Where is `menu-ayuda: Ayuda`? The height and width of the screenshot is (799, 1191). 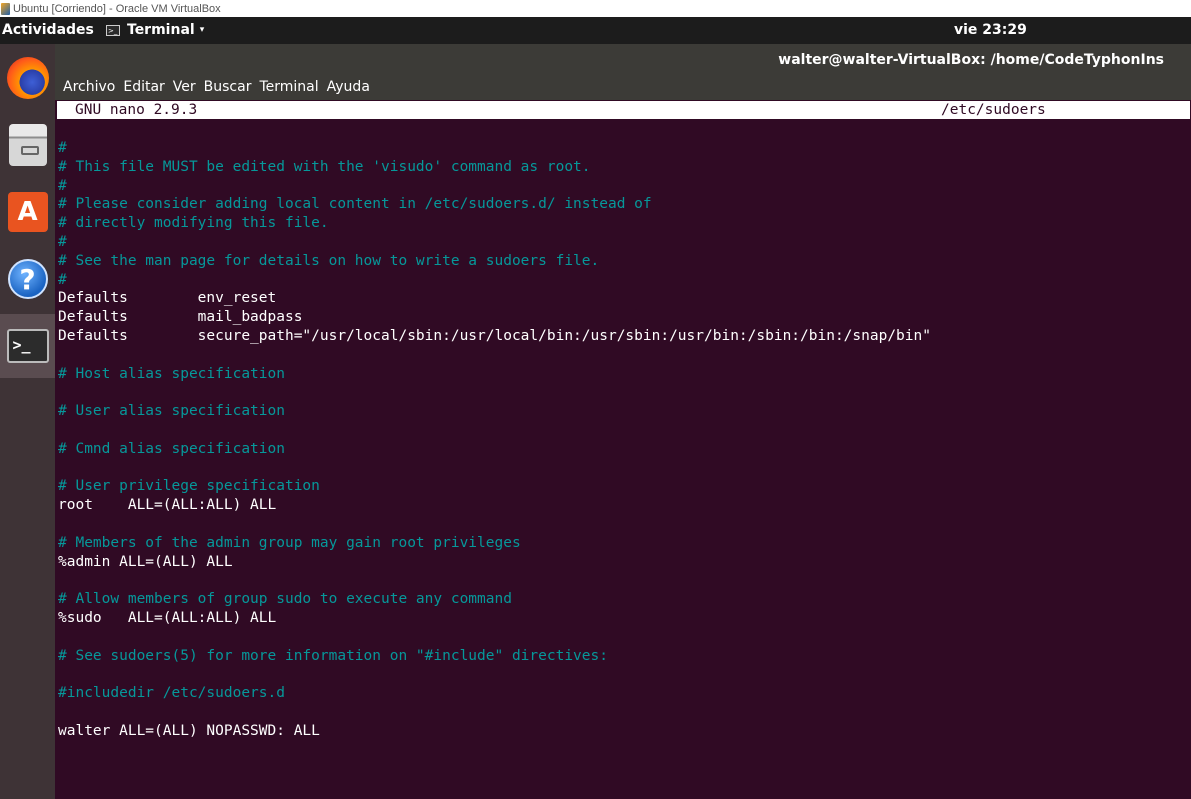 menu-ayuda: Ayuda is located at coordinates (348, 87).